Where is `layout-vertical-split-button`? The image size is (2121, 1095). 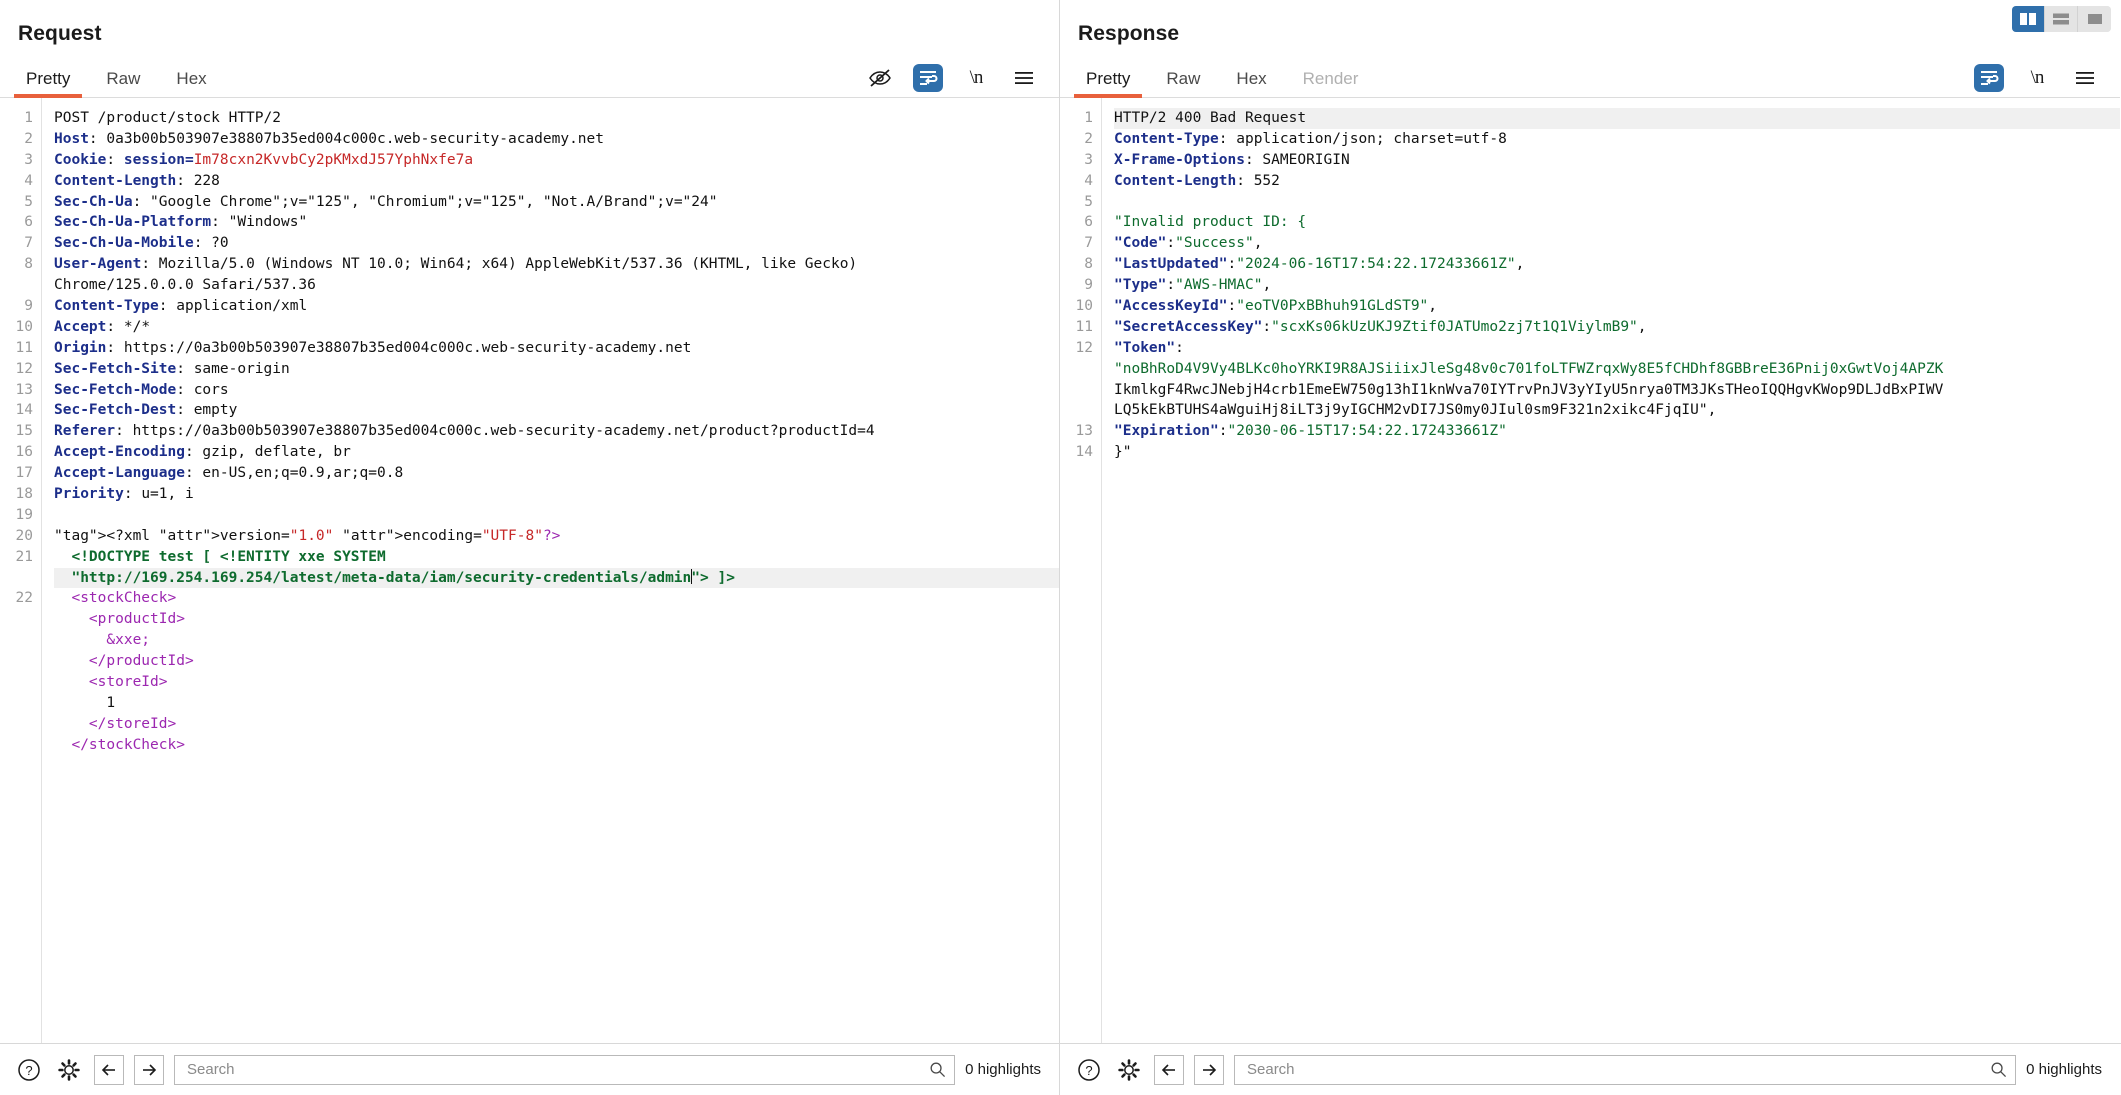 layout-vertical-split-button is located at coordinates (2028, 19).